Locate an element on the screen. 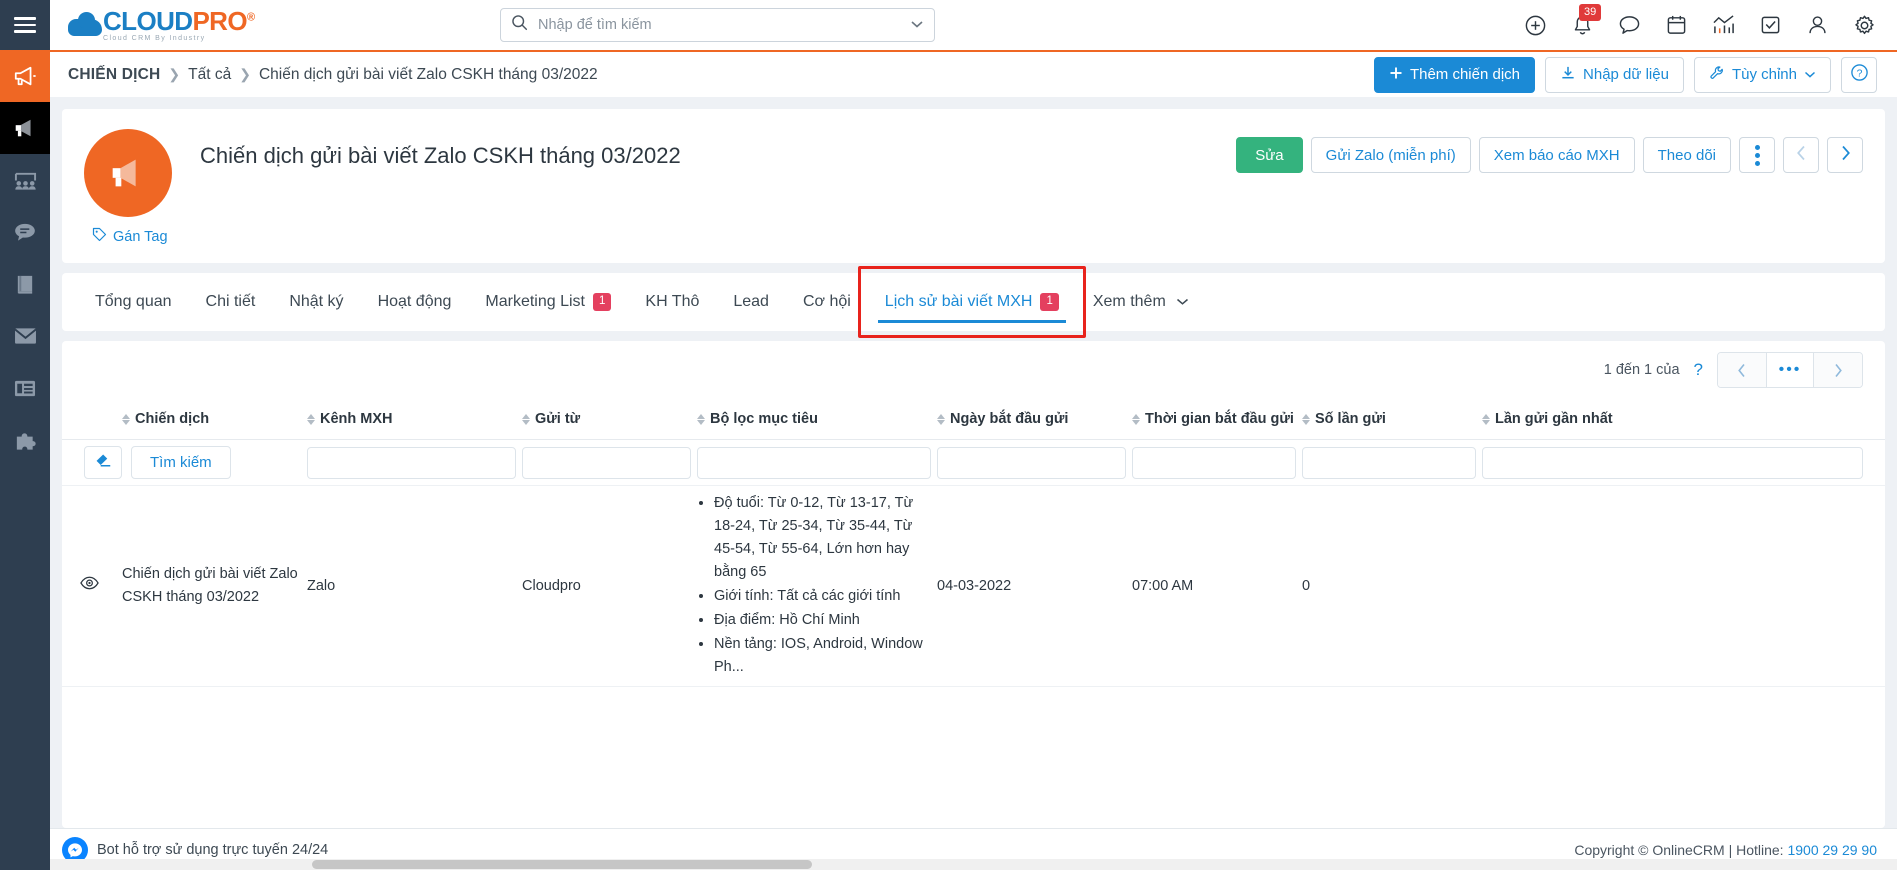  tab-kh-tho: KH Thô is located at coordinates (672, 302).